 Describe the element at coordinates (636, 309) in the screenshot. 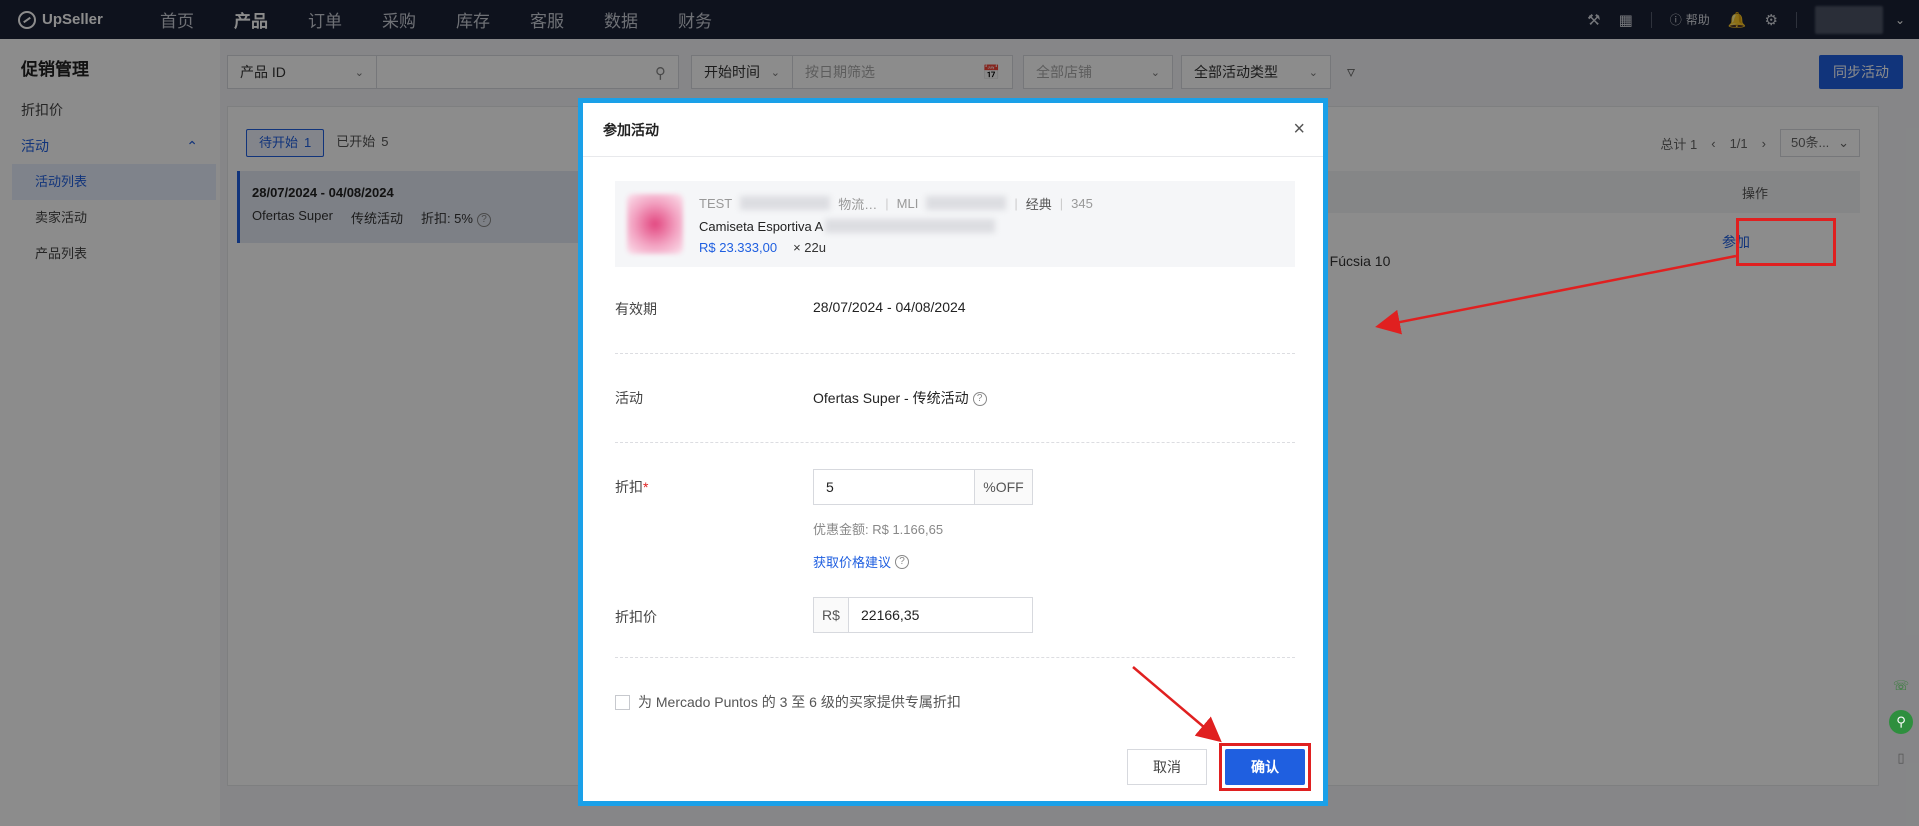

I see `validity-label: 有效期` at that location.